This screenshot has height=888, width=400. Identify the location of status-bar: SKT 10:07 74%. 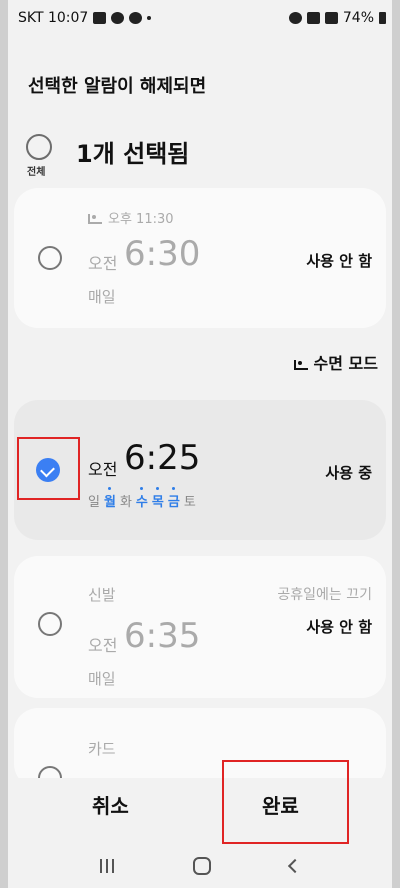
(200, 18).